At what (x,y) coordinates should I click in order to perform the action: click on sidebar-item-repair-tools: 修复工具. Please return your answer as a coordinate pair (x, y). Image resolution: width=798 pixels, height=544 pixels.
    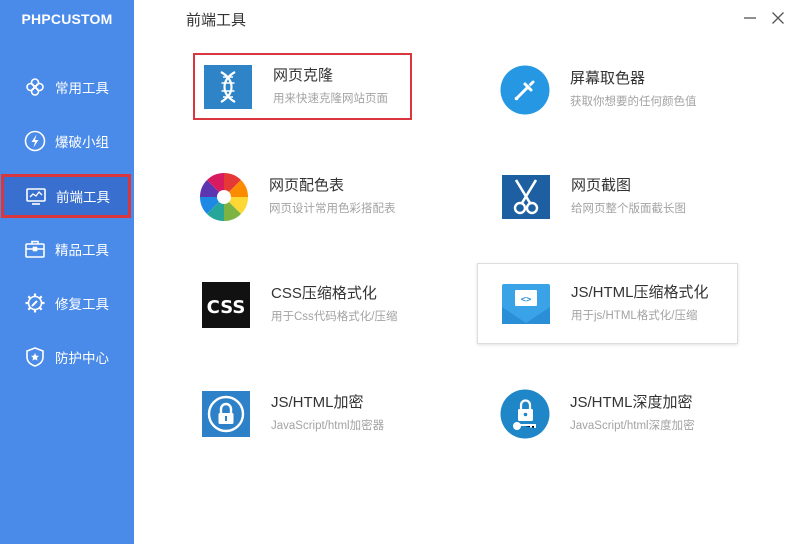
    Looking at the image, I should click on (67, 303).